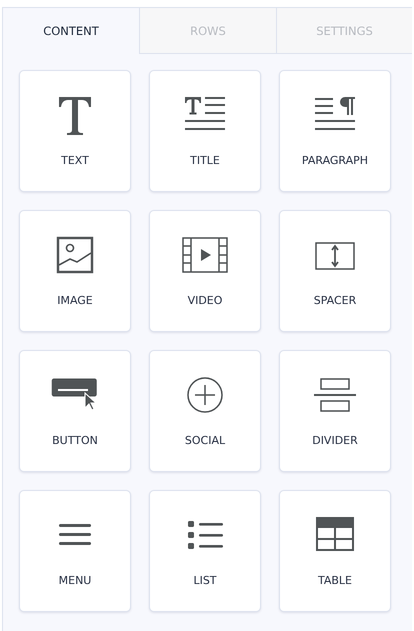 This screenshot has width=414, height=631. Describe the element at coordinates (75, 551) in the screenshot. I see `block-tile: MENU` at that location.